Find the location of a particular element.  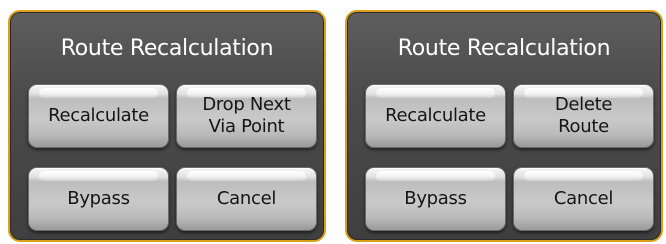

drop-next-via-point-button-label: Drop Next Via Point is located at coordinates (246, 115).